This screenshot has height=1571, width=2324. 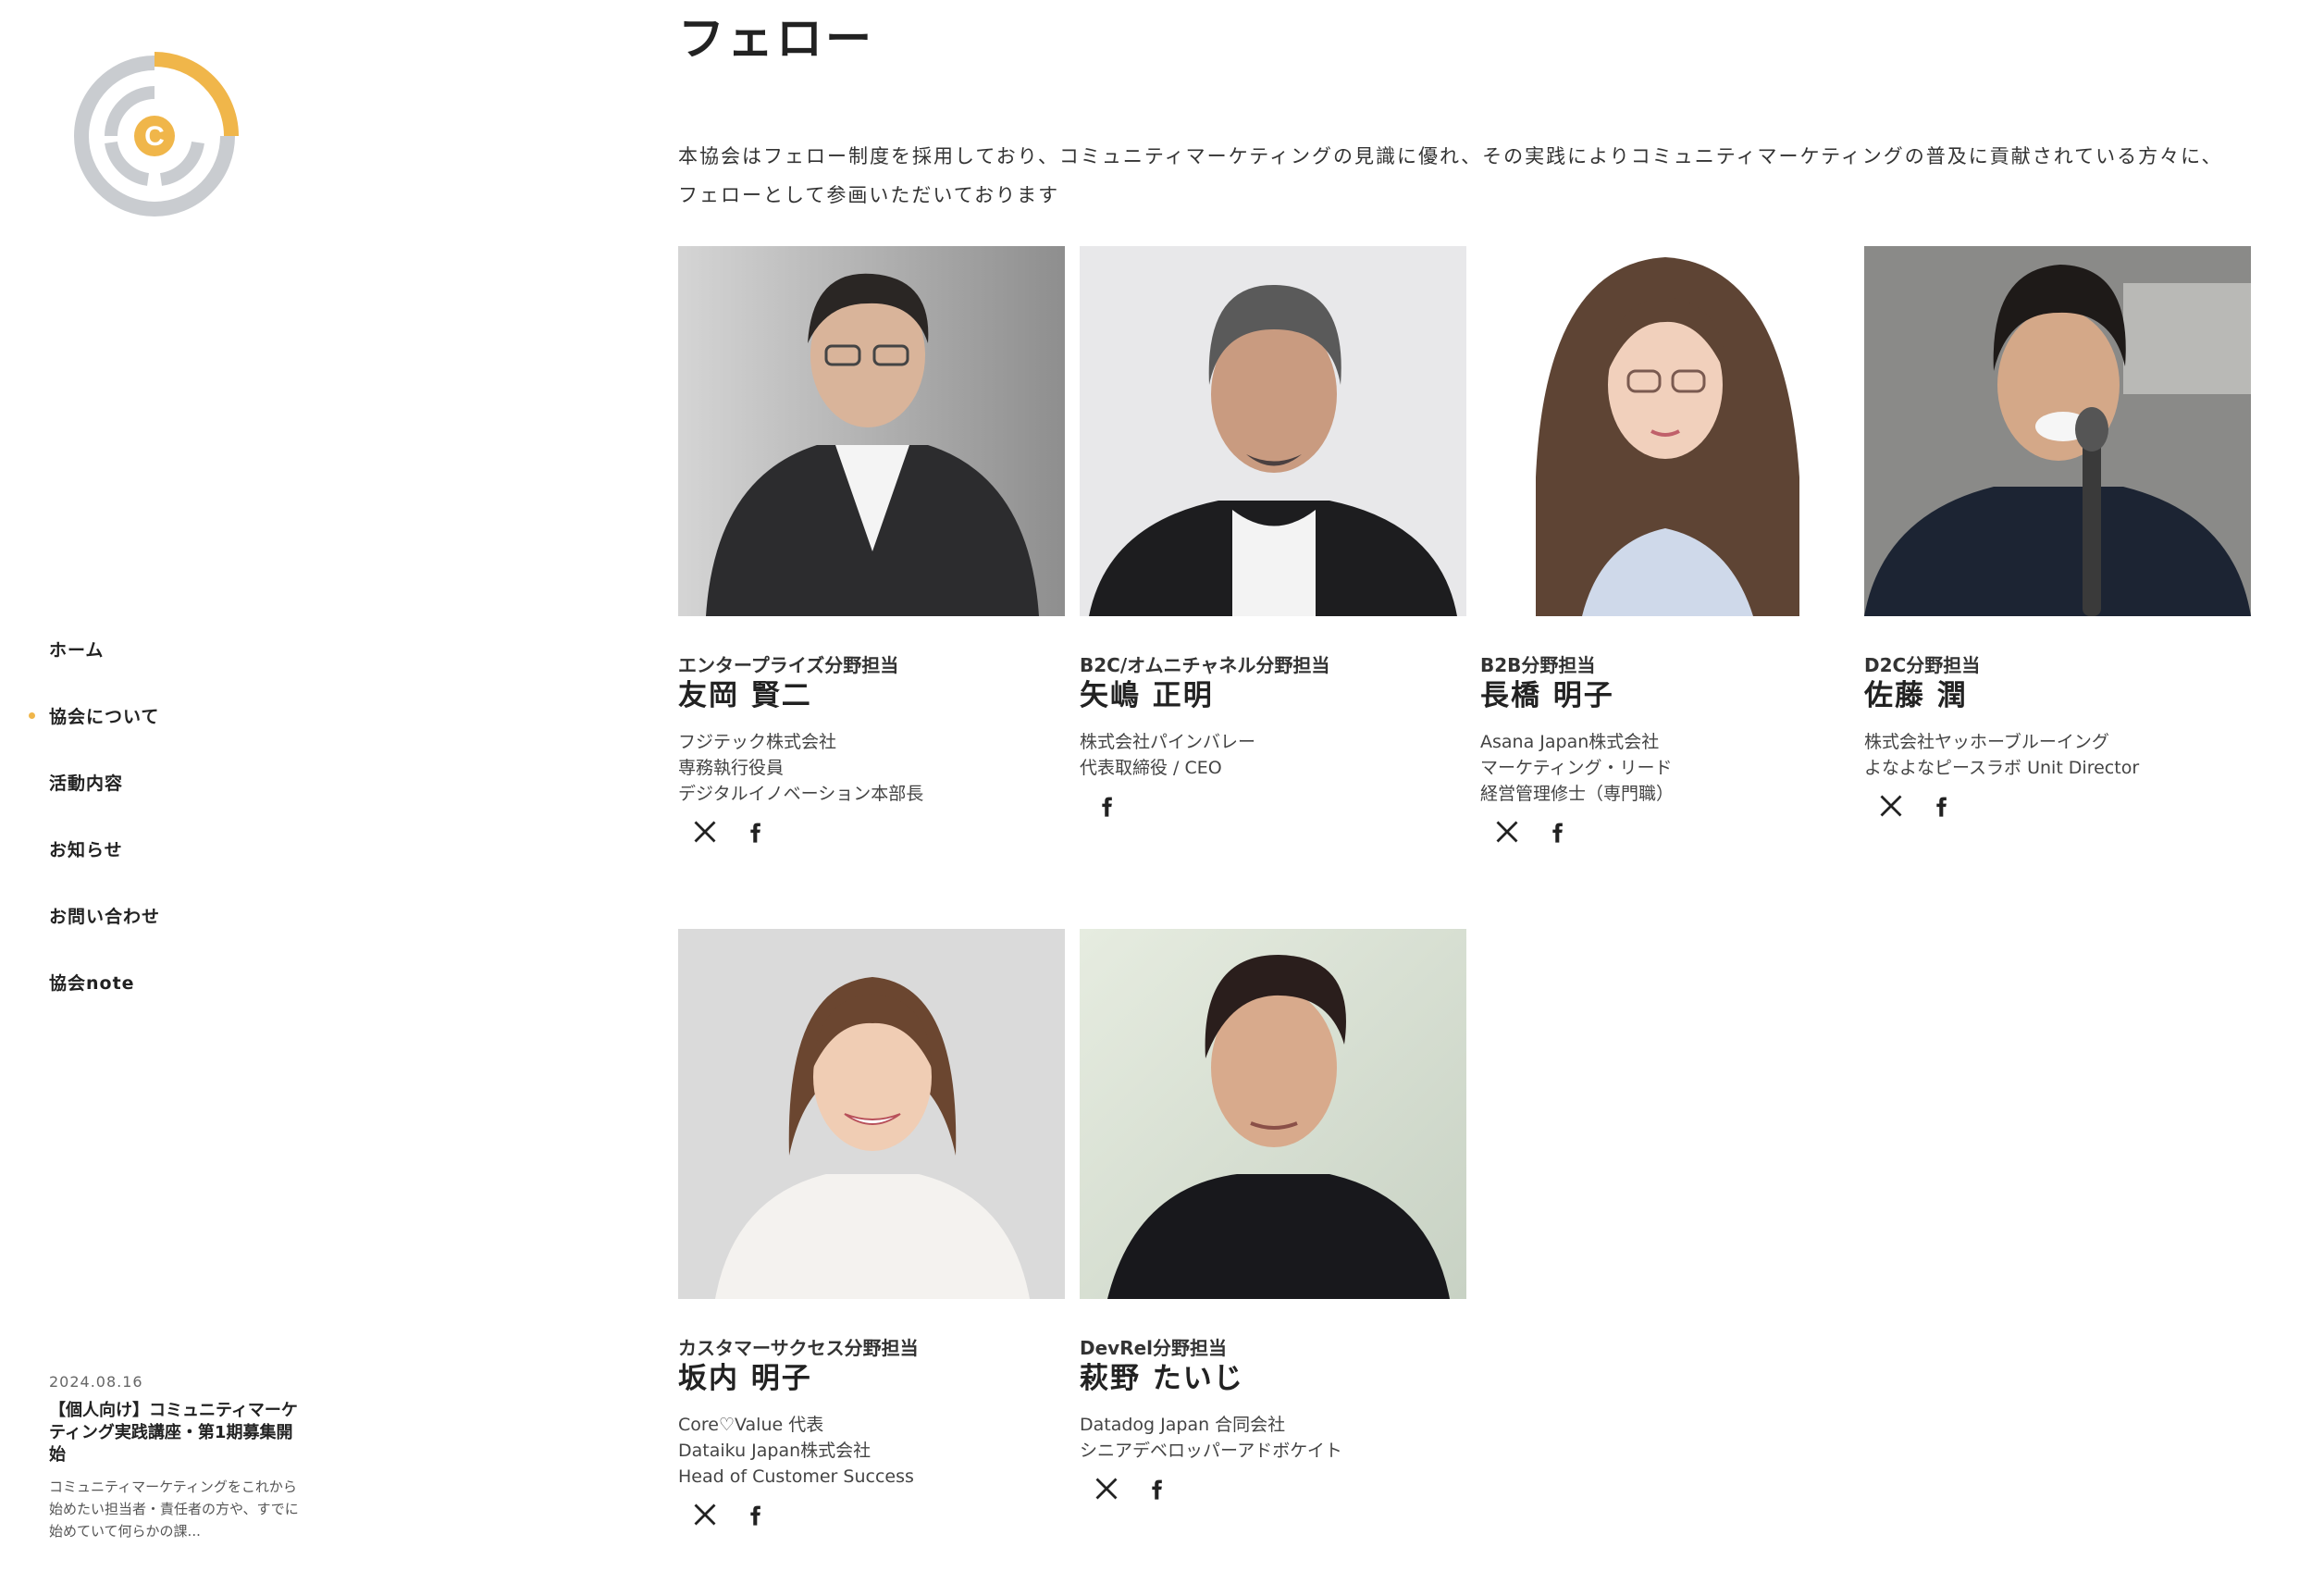 What do you see at coordinates (104, 936) in the screenshot?
I see `nav-item-contact: お問い合わせ` at bounding box center [104, 936].